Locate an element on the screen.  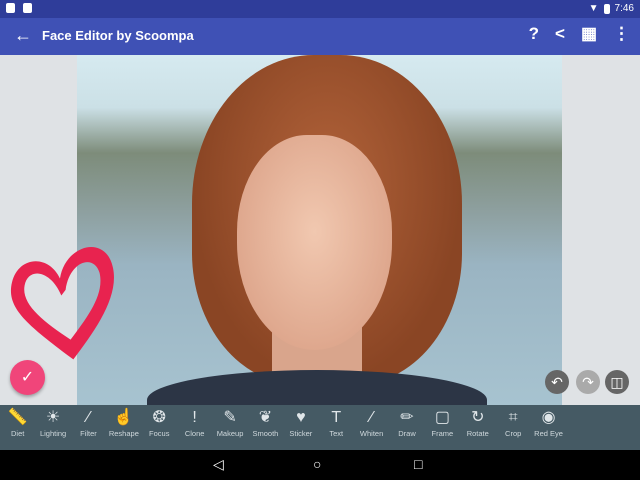
tool-whiten: ⁄ Whiten is located at coordinates (371, 427).